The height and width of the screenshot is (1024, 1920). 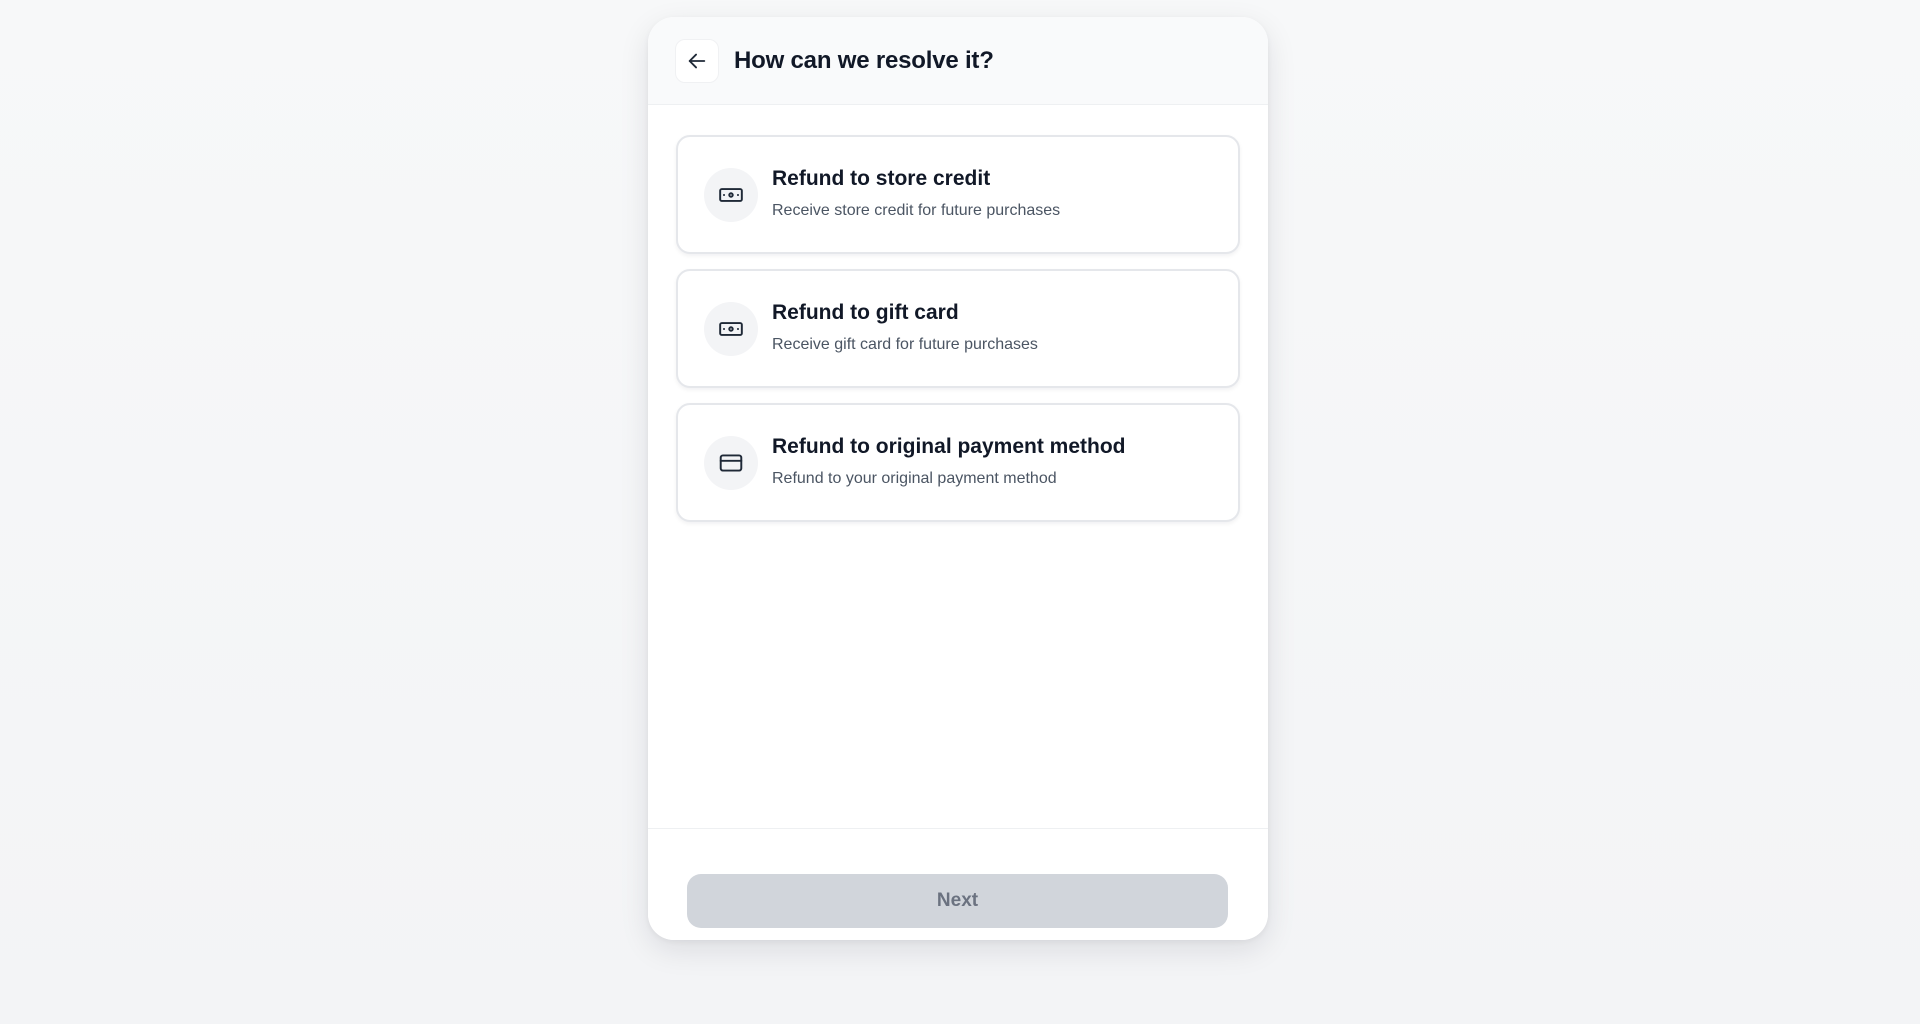 I want to click on next-button: Next, so click(x=957, y=901).